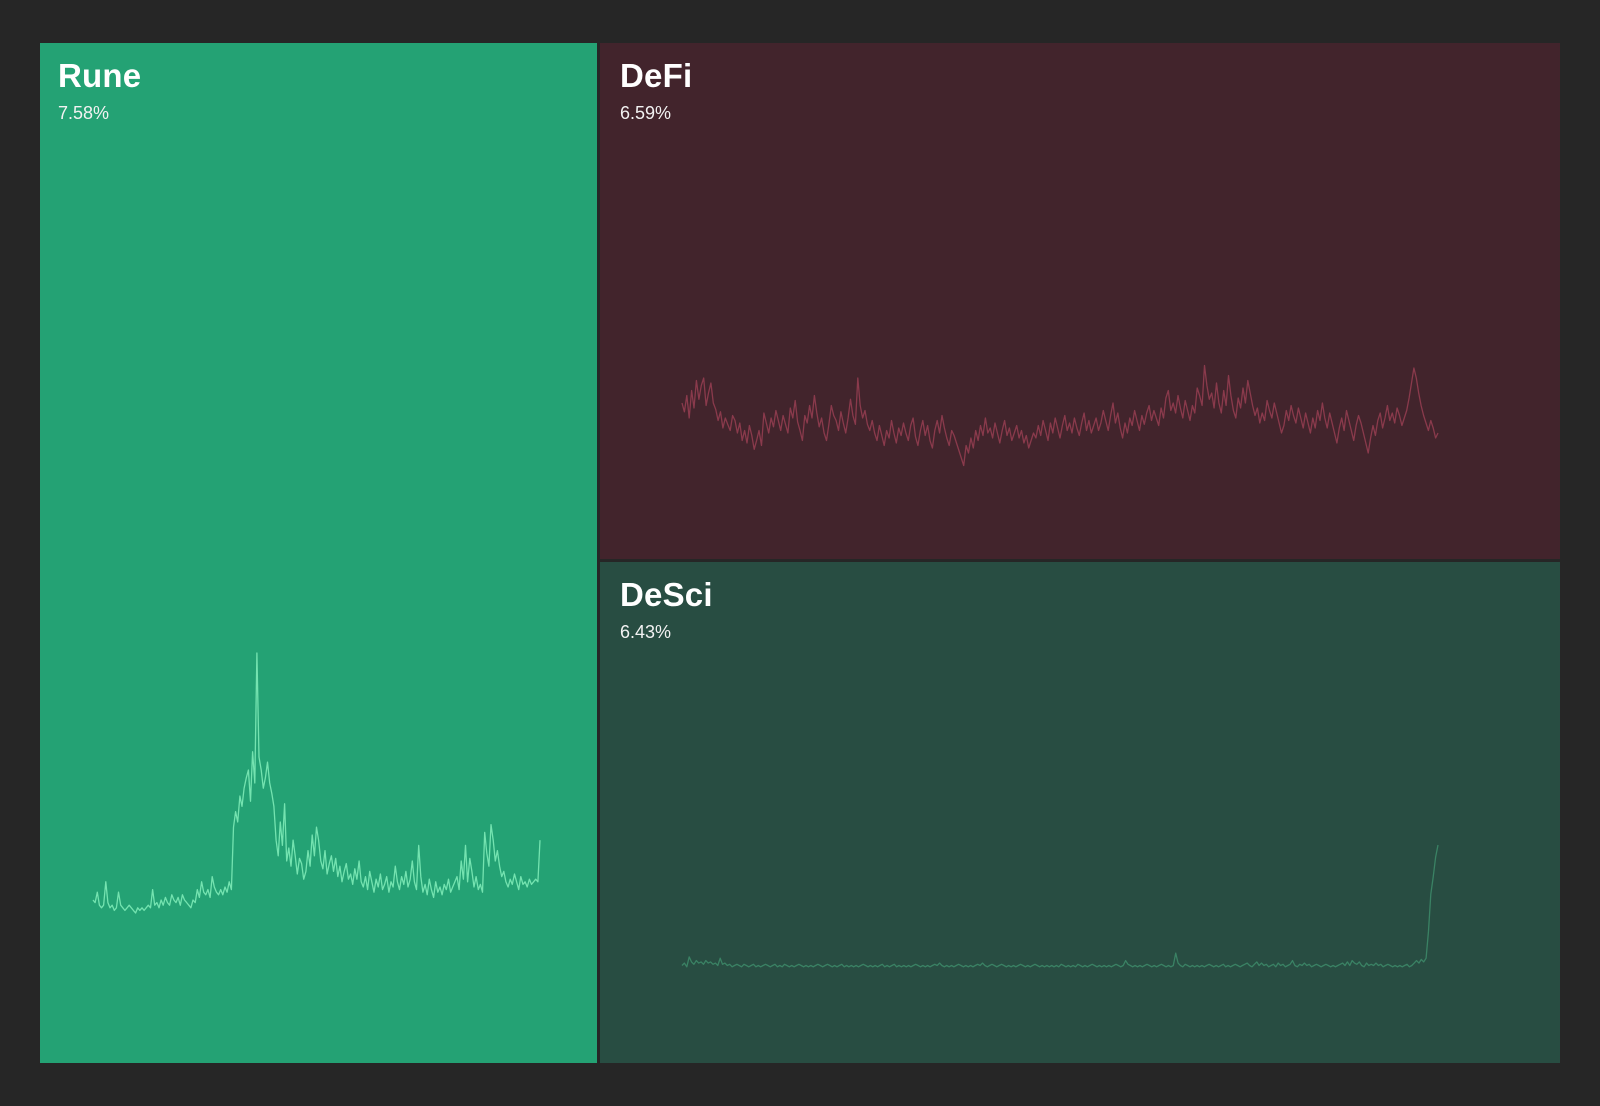  What do you see at coordinates (84, 113) in the screenshot?
I see `tile-change-percent: 7.58%` at bounding box center [84, 113].